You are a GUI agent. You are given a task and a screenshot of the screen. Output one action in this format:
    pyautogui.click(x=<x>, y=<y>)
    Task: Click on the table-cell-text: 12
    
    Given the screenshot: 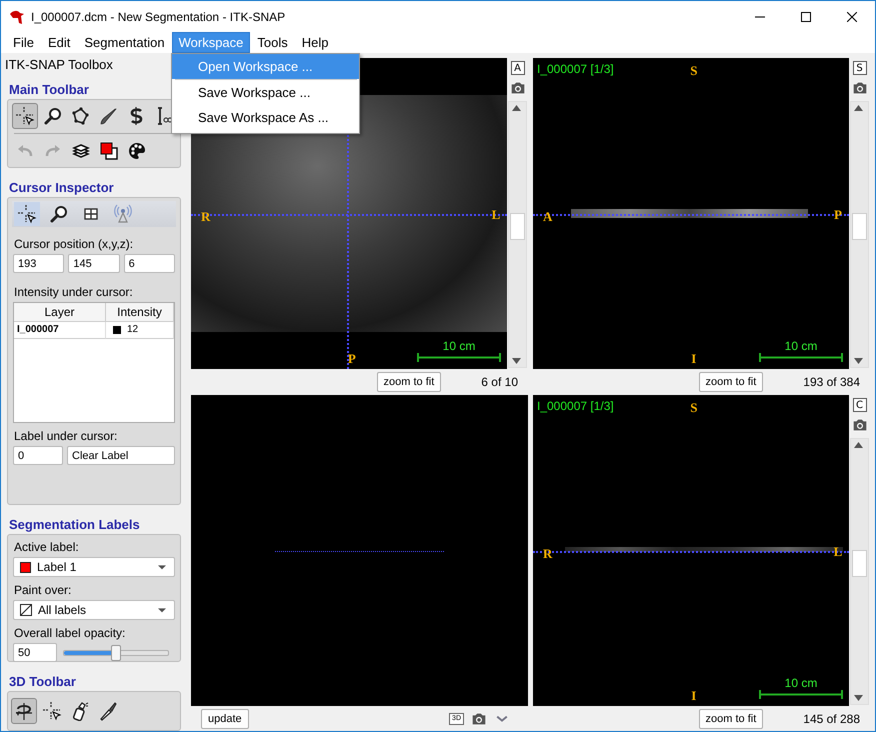 What is the action you would take?
    pyautogui.click(x=132, y=330)
    